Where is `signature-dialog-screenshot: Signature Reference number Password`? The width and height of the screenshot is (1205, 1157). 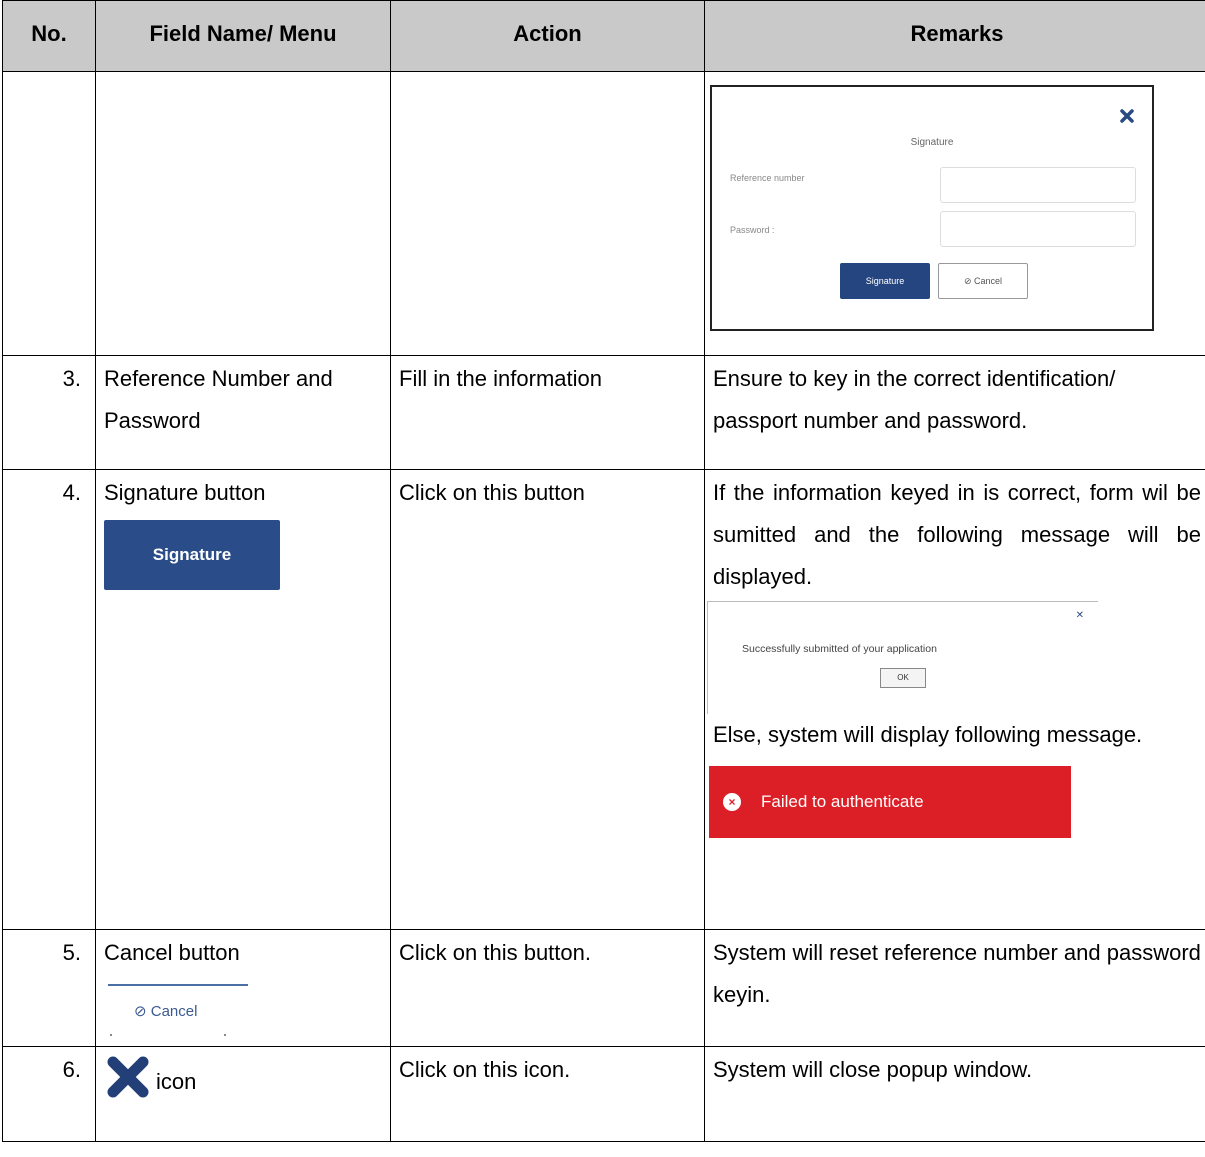 signature-dialog-screenshot: Signature Reference number Password is located at coordinates (932, 208).